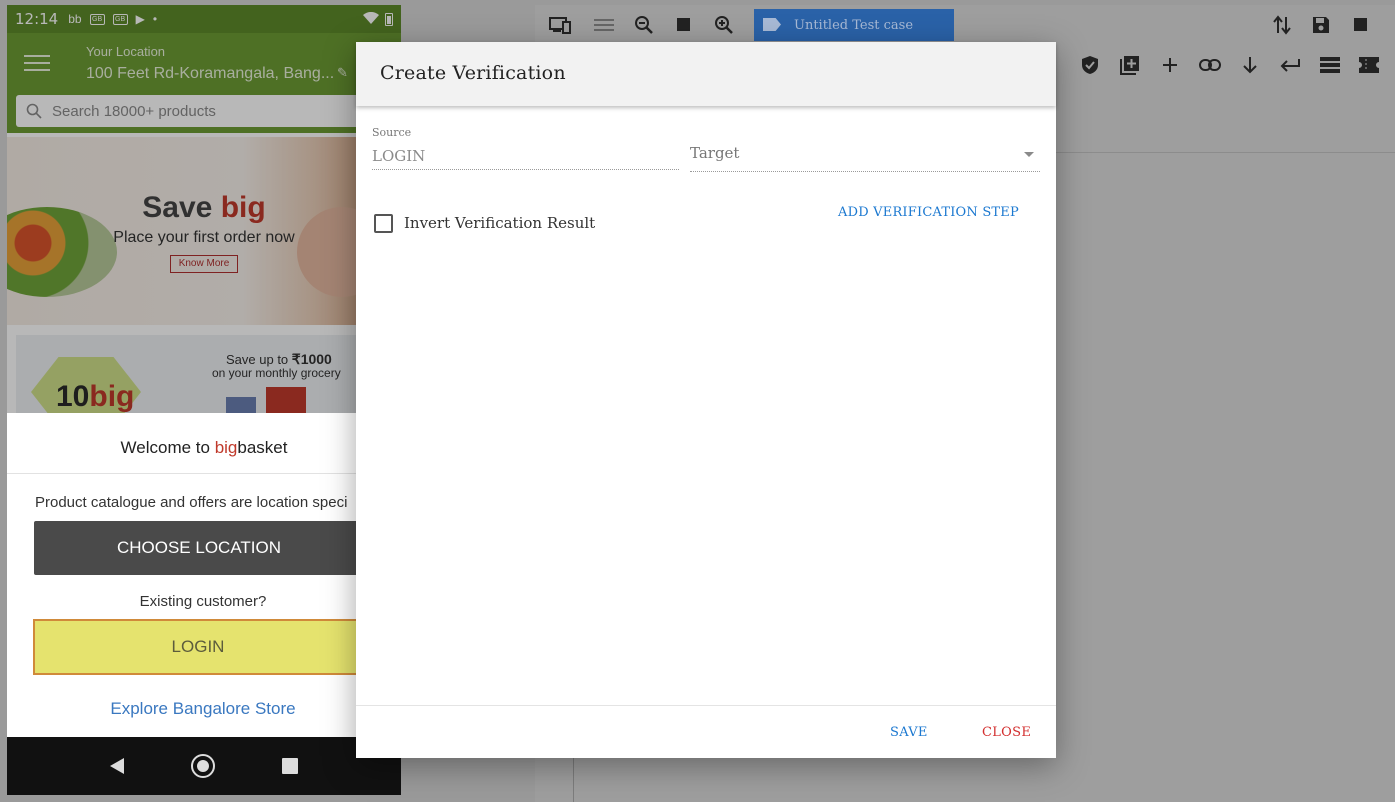 This screenshot has width=1395, height=802. I want to click on dim-overlay, so click(204, 210).